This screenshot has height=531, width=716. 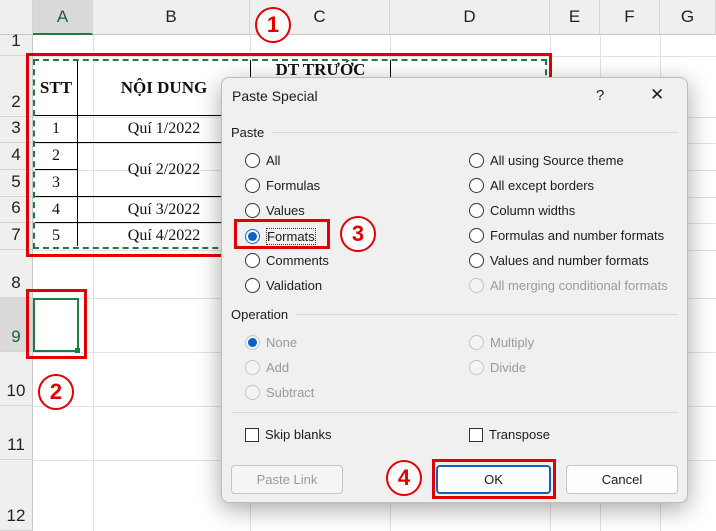 I want to click on radio-formulas-and-number-formats: Formulas and number formats, so click(x=566, y=235).